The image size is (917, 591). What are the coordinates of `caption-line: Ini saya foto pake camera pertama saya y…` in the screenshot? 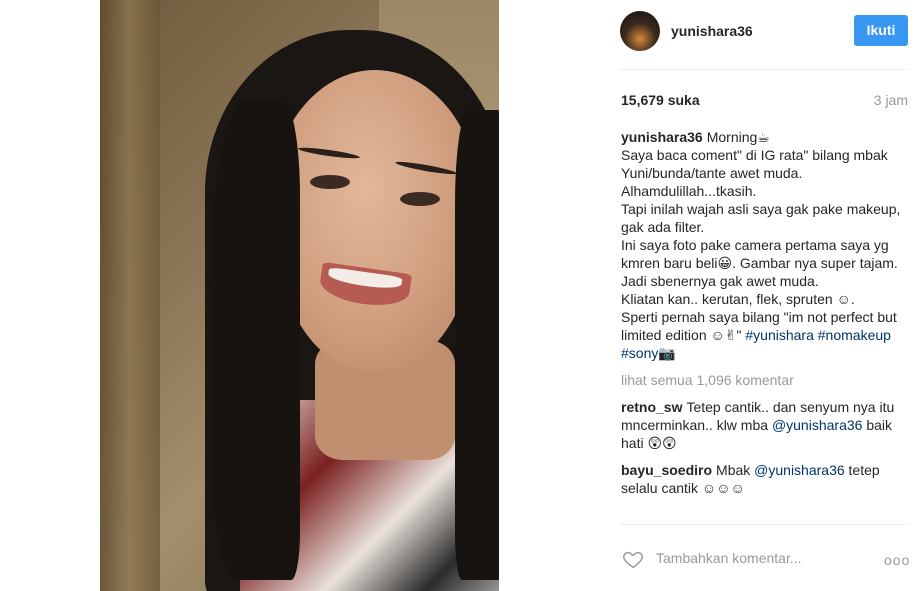 It's located at (759, 254).